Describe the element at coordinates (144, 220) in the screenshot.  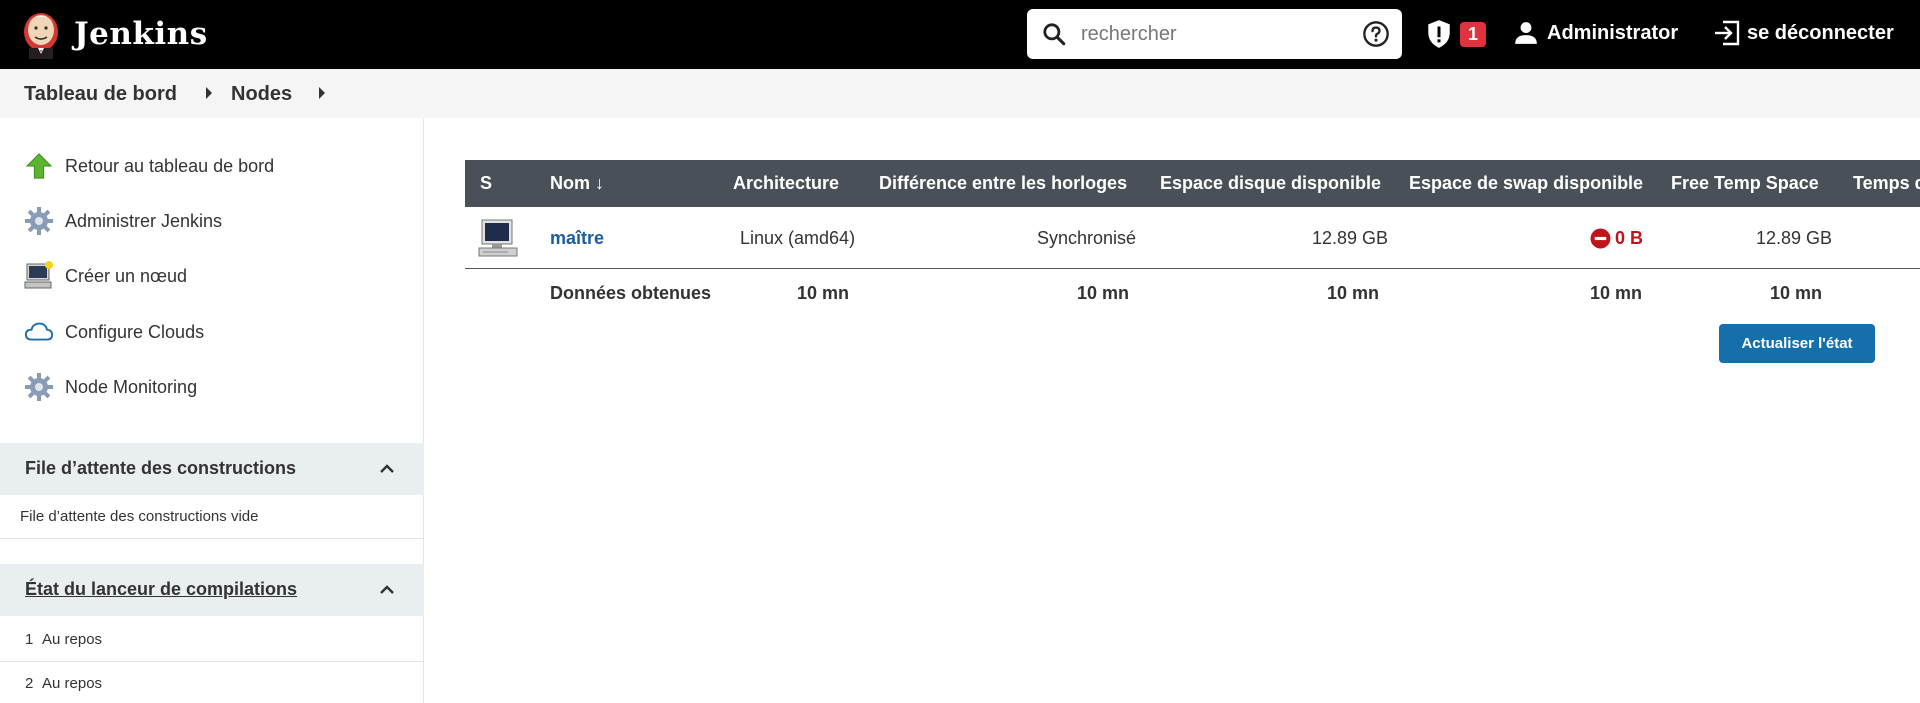
I see `task-label: Administrer Jenkins` at that location.